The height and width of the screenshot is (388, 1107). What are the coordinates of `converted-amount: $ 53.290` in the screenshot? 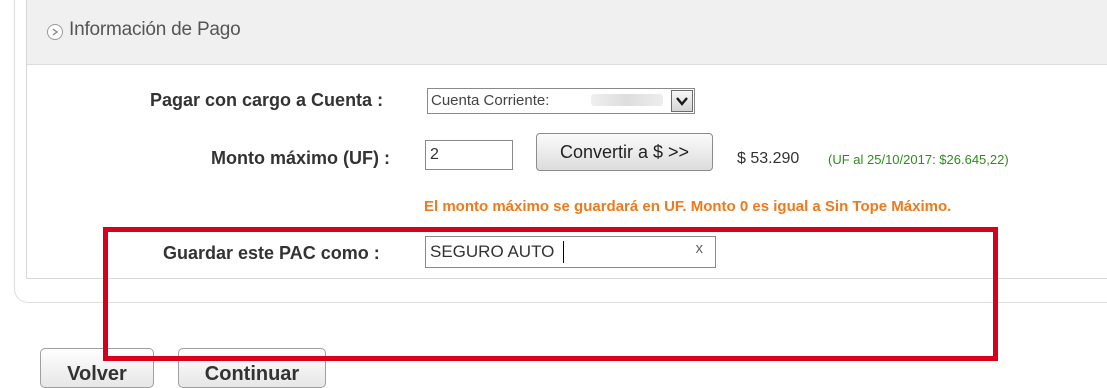 It's located at (768, 158).